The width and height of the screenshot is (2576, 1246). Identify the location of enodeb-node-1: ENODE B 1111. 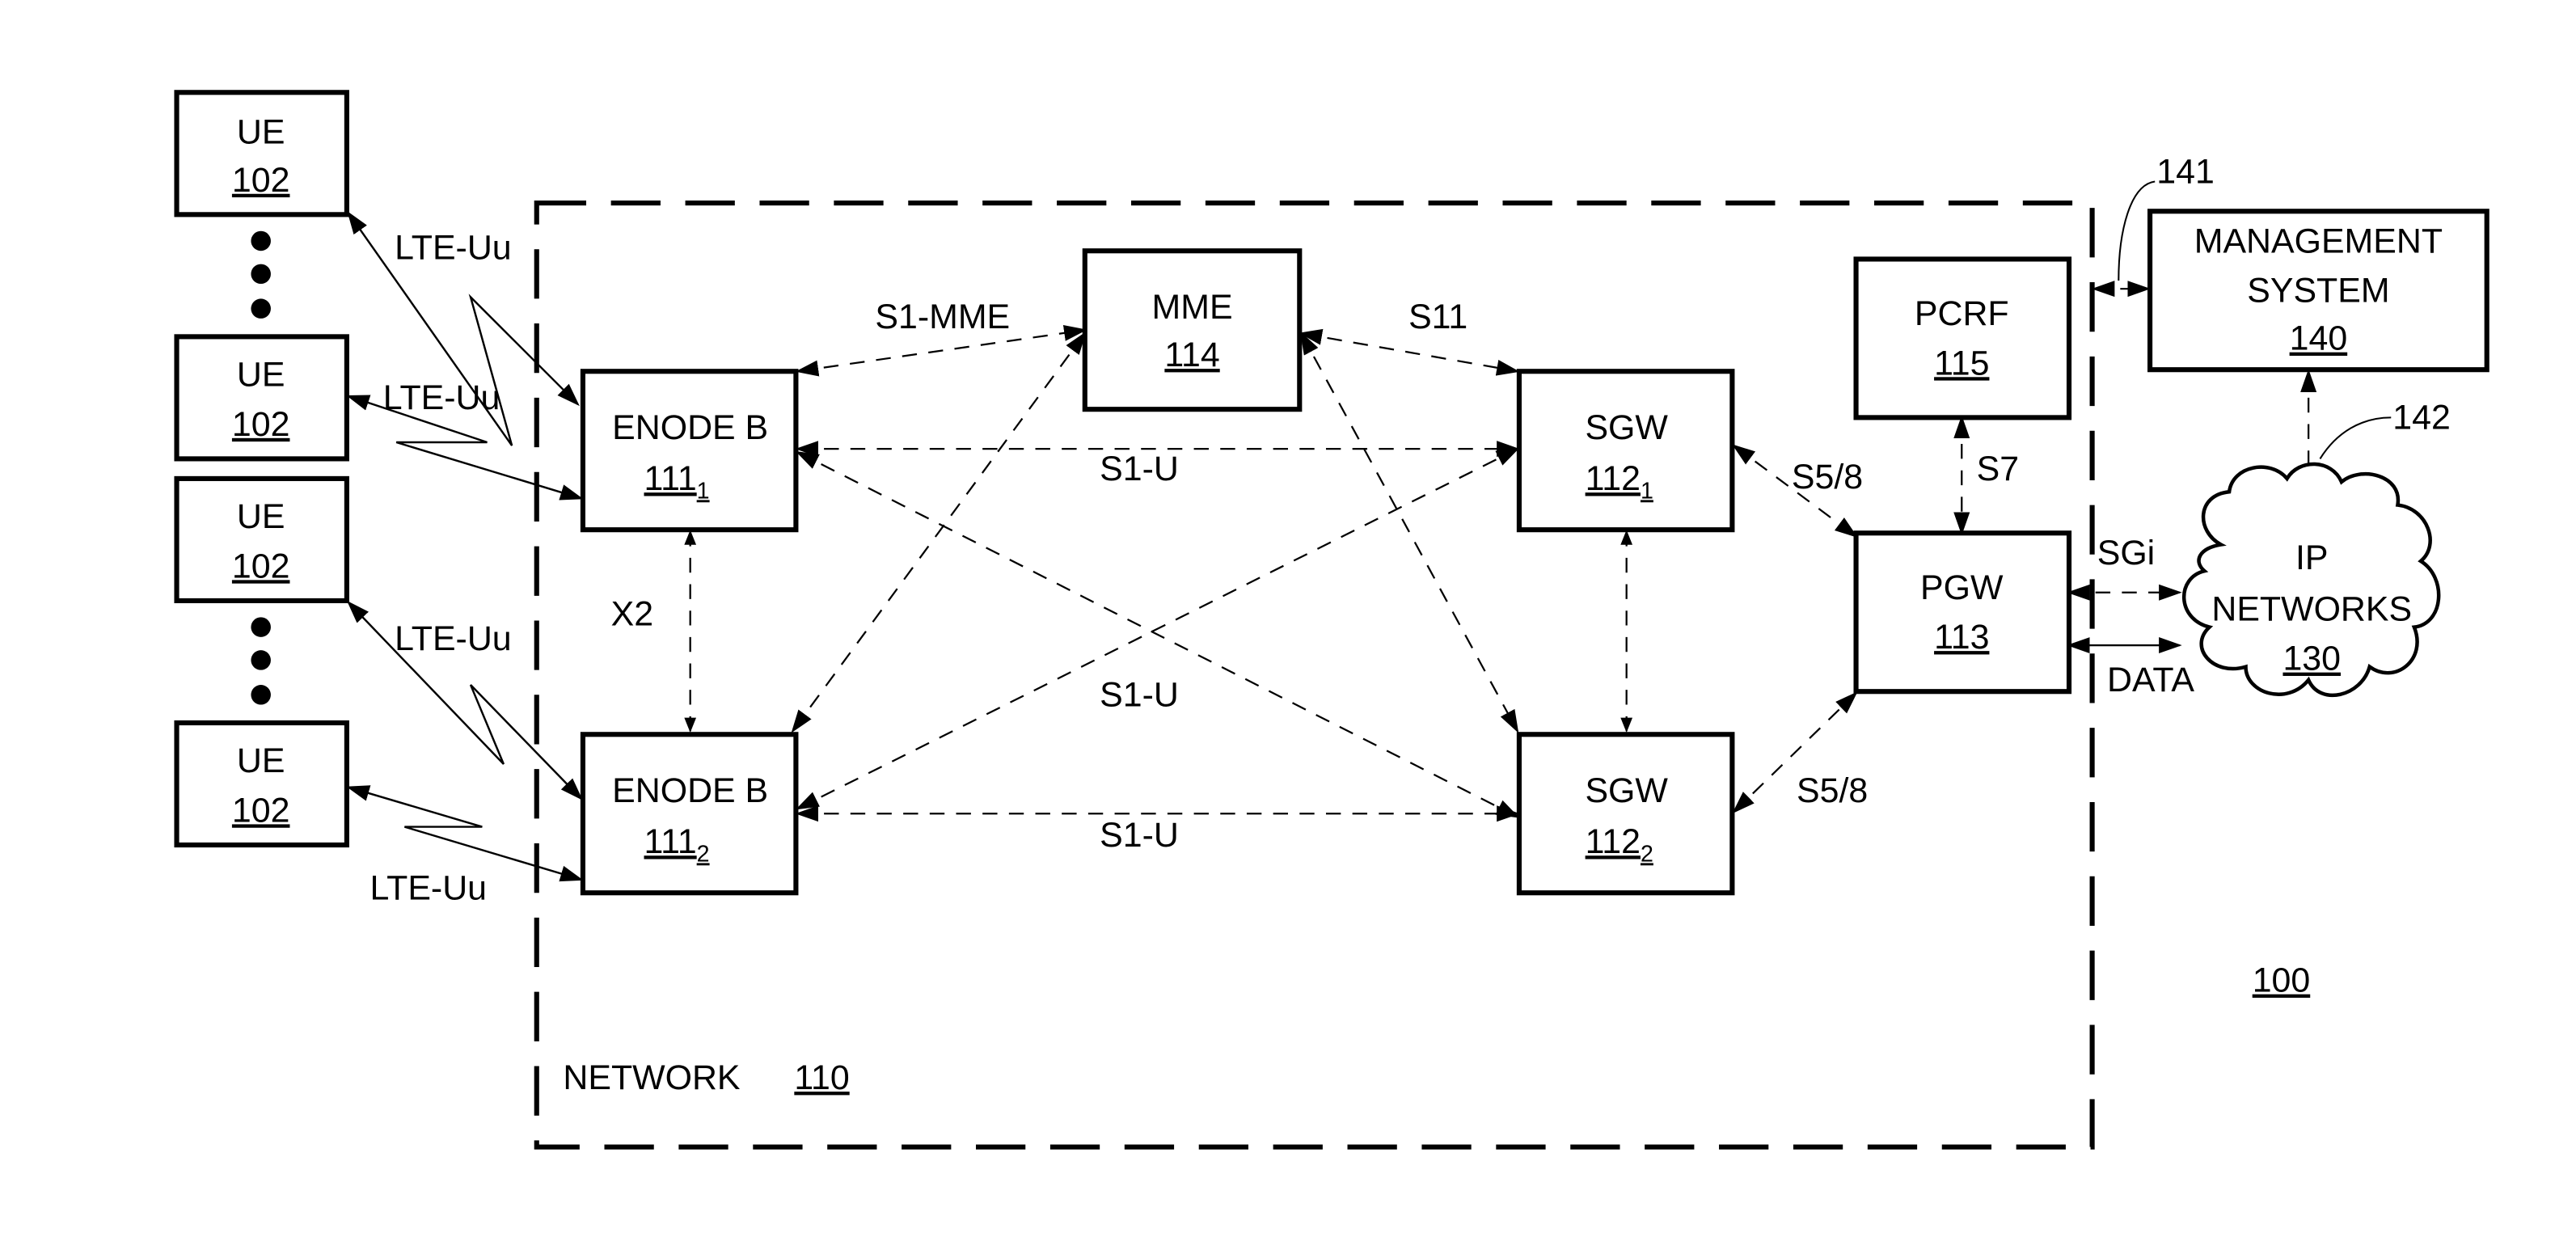
(689, 451).